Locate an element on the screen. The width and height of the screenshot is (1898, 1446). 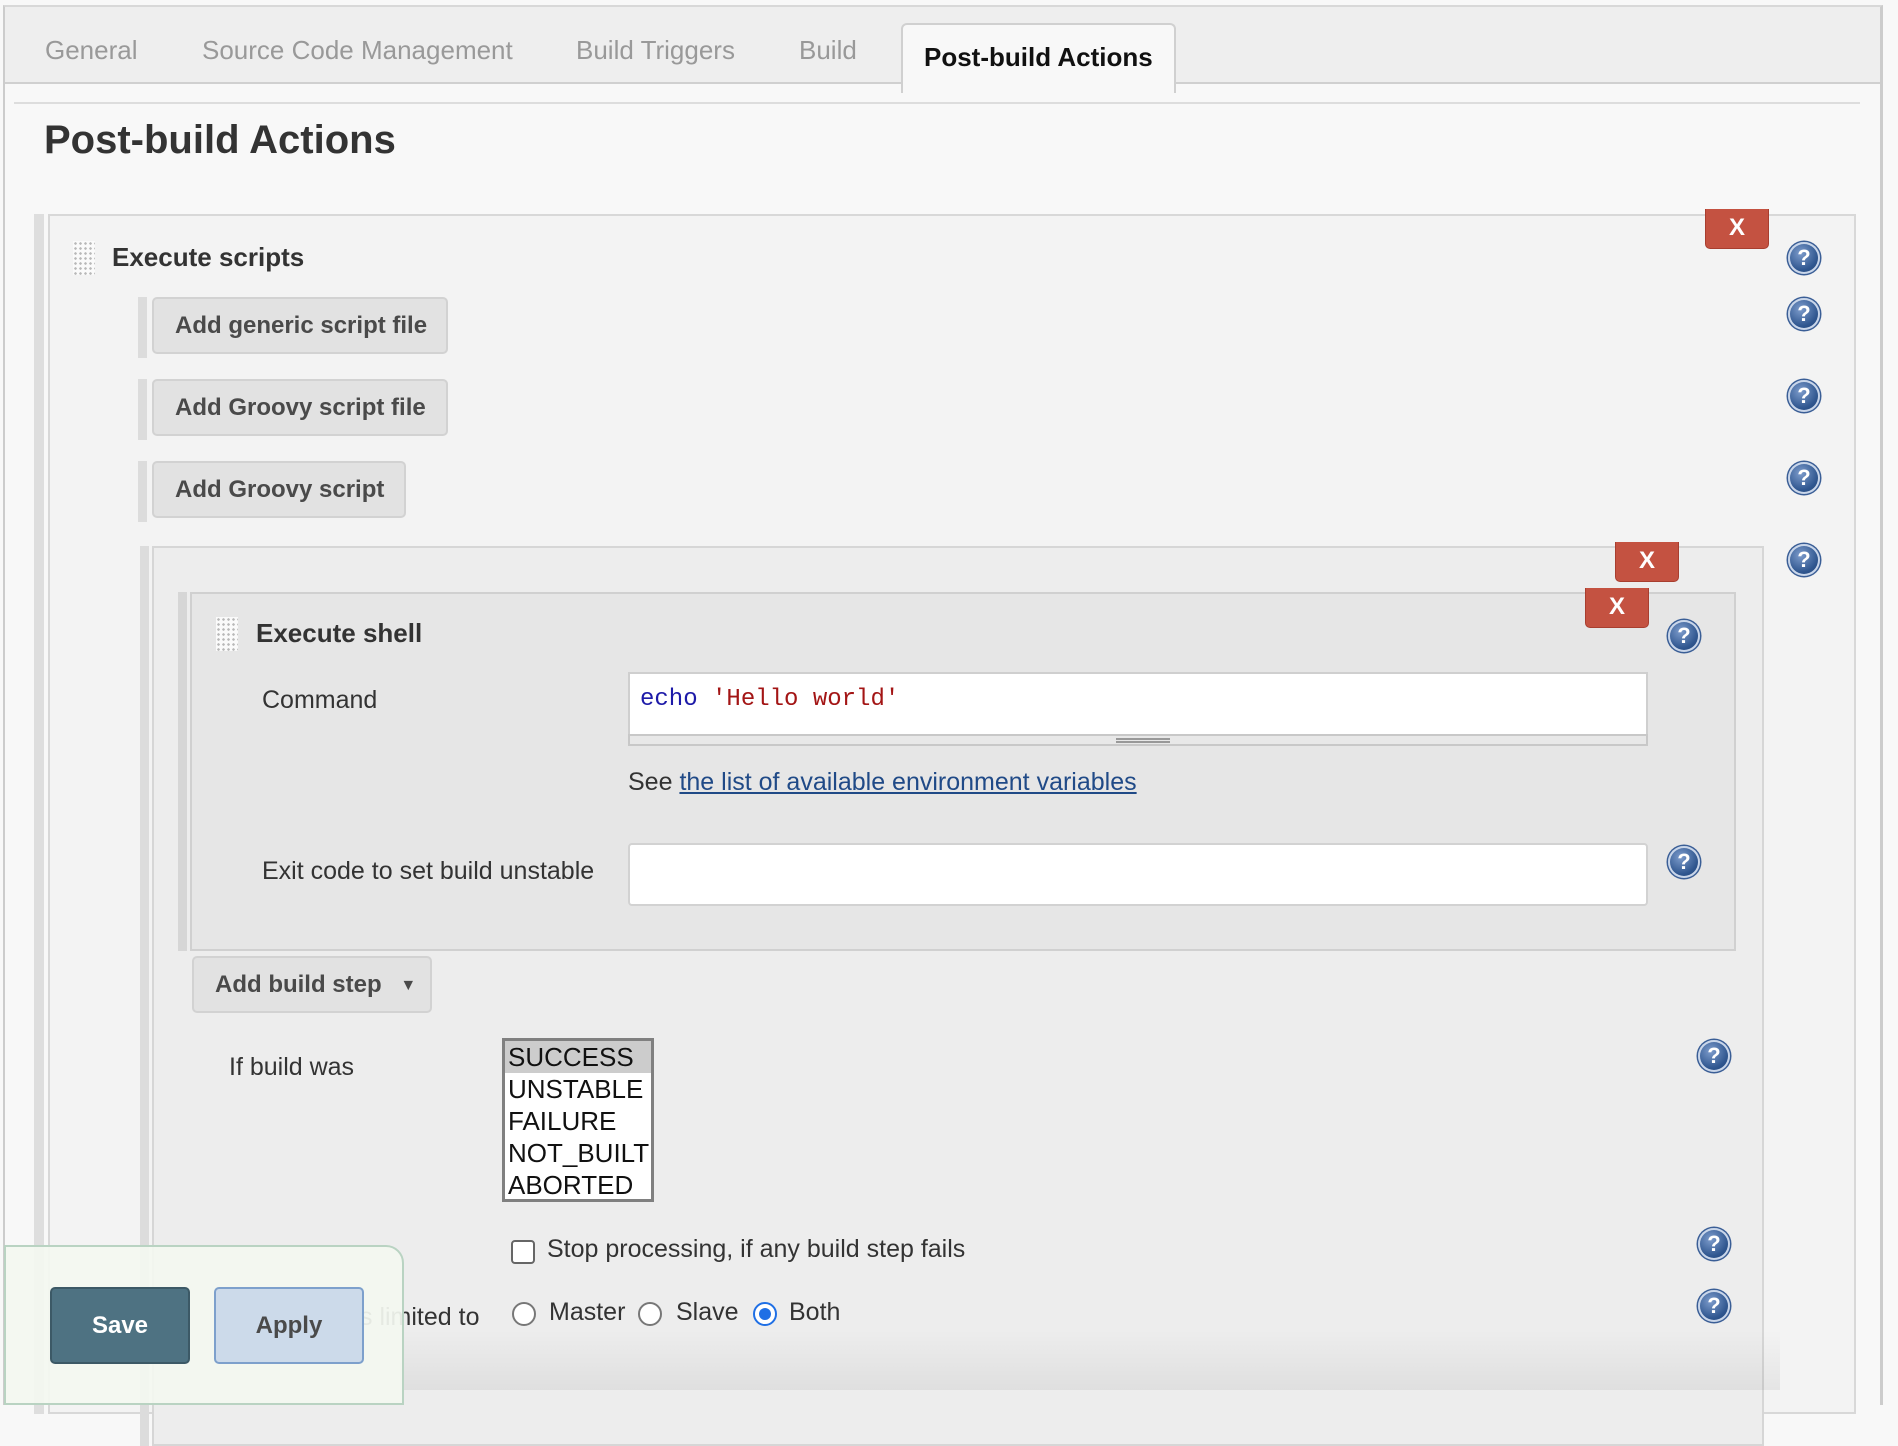
dropdown-arrow-icon: ▼ is located at coordinates (408, 985).